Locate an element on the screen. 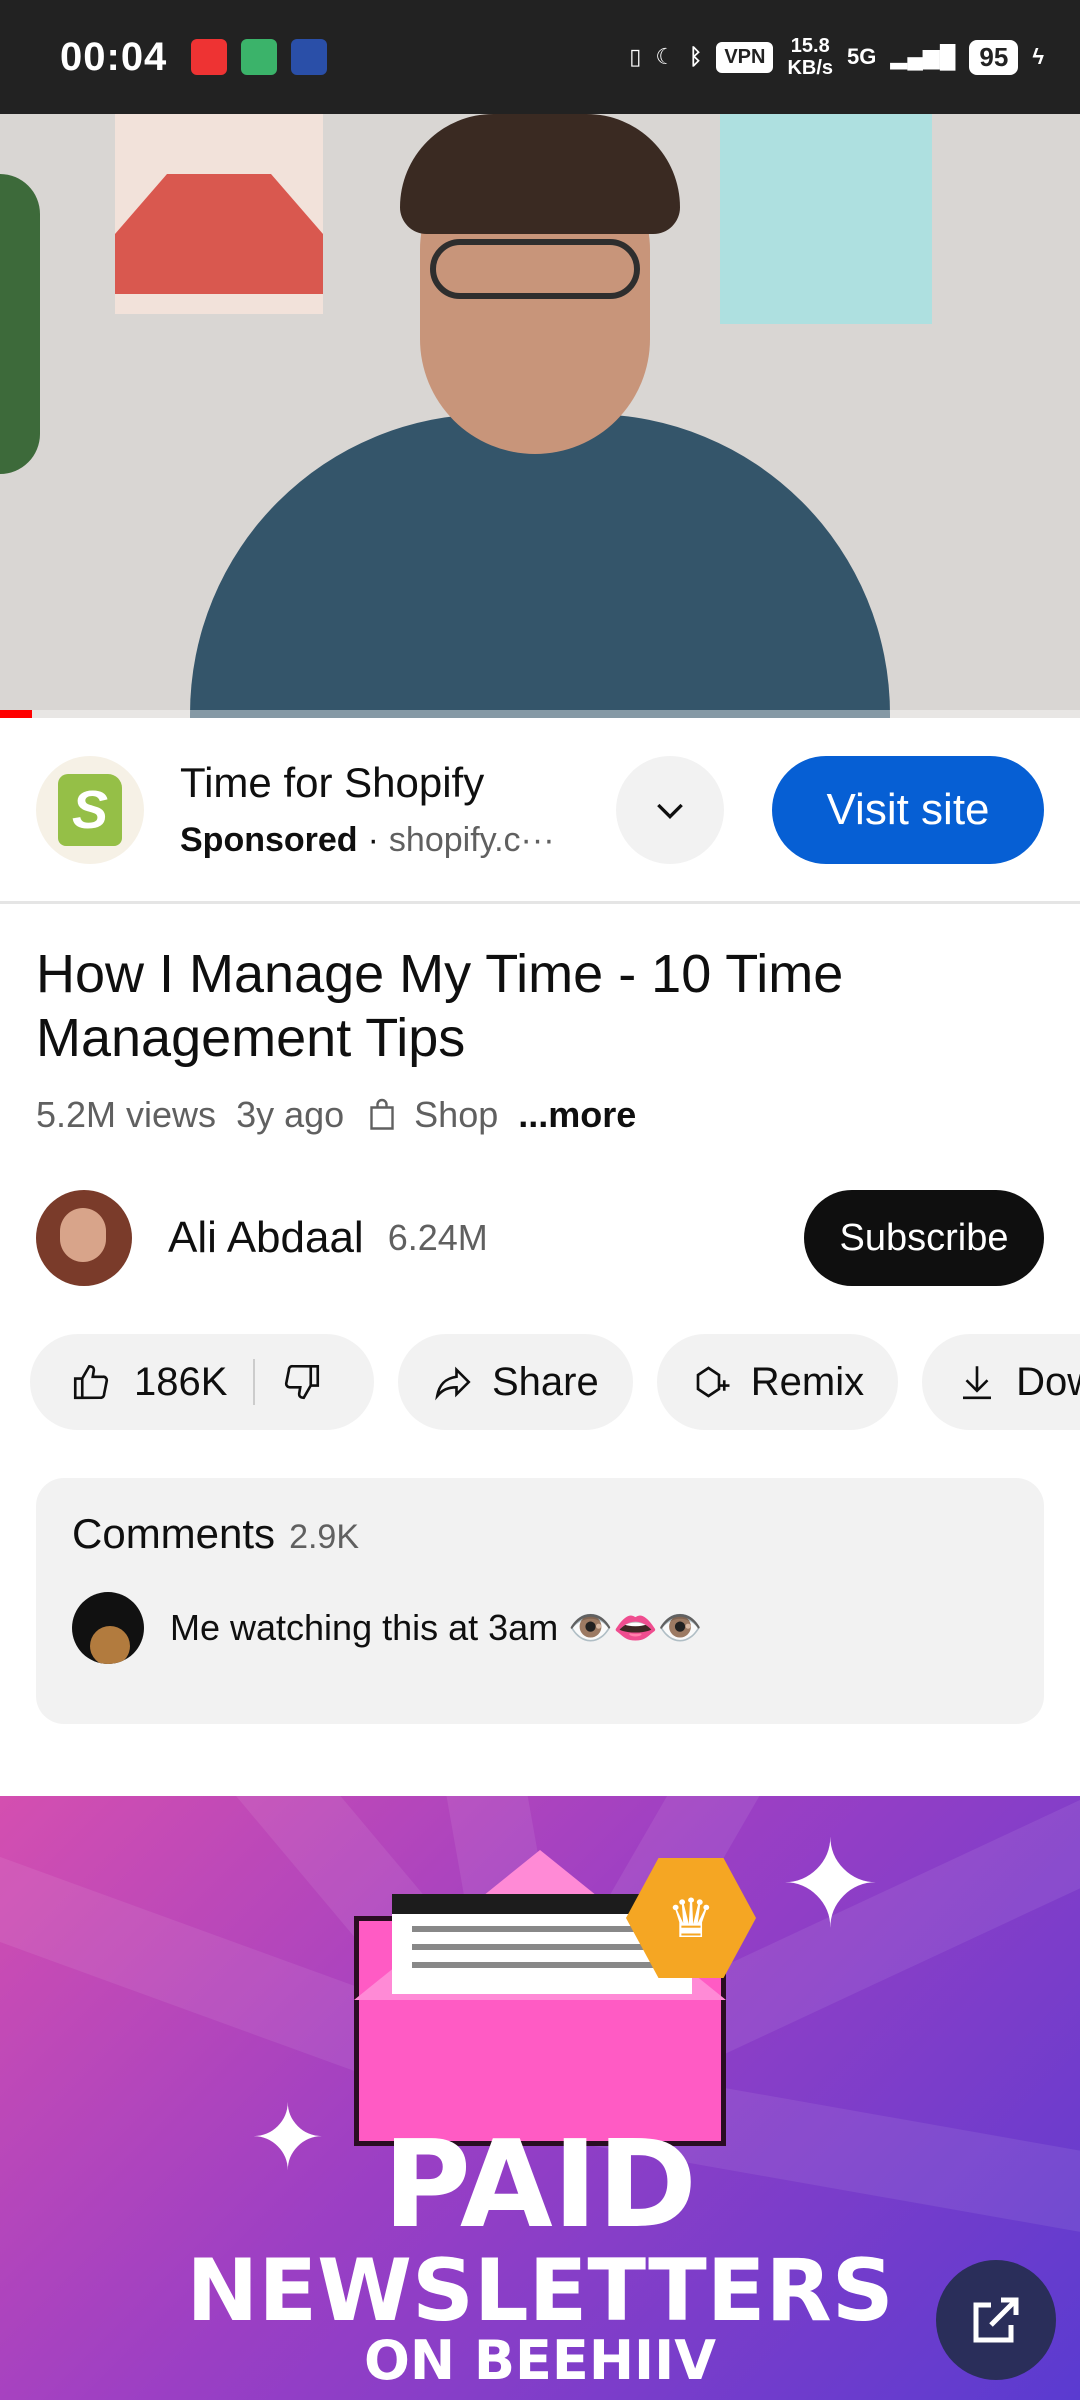 This screenshot has height=2400, width=1080. remix-icon is located at coordinates (713, 1382).